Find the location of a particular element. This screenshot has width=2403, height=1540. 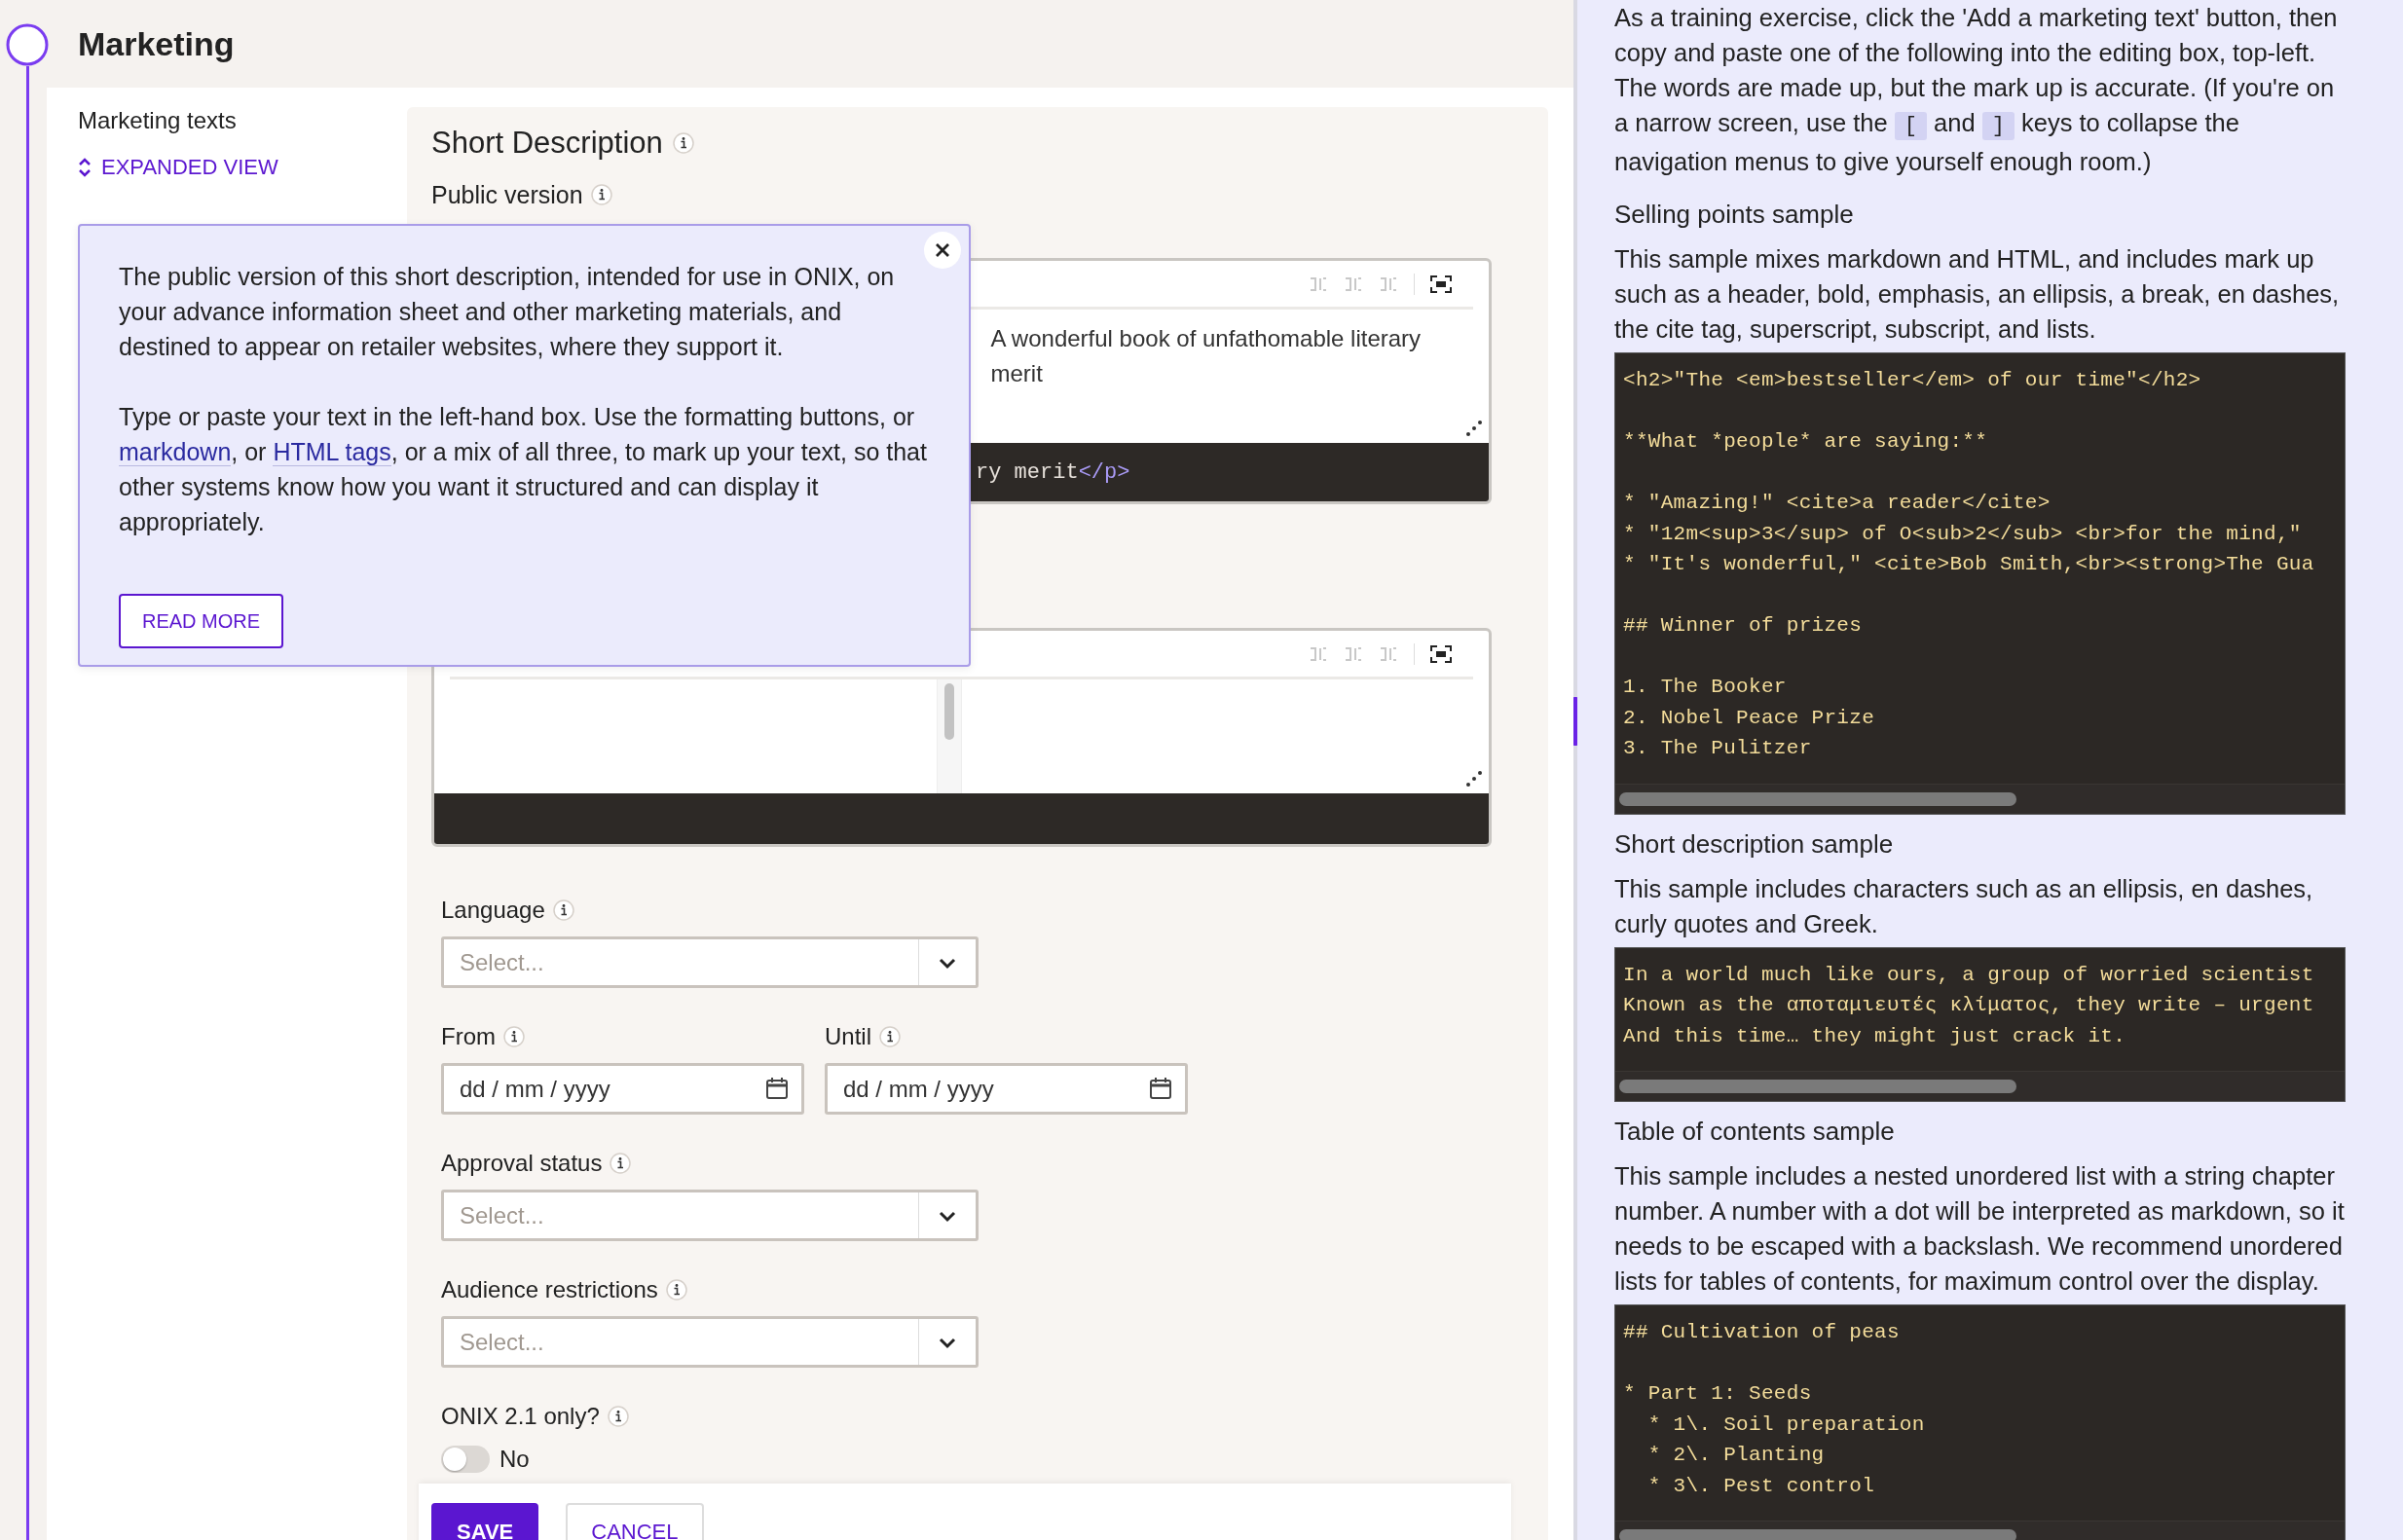

sample-heading: Short description sample is located at coordinates (1754, 844).